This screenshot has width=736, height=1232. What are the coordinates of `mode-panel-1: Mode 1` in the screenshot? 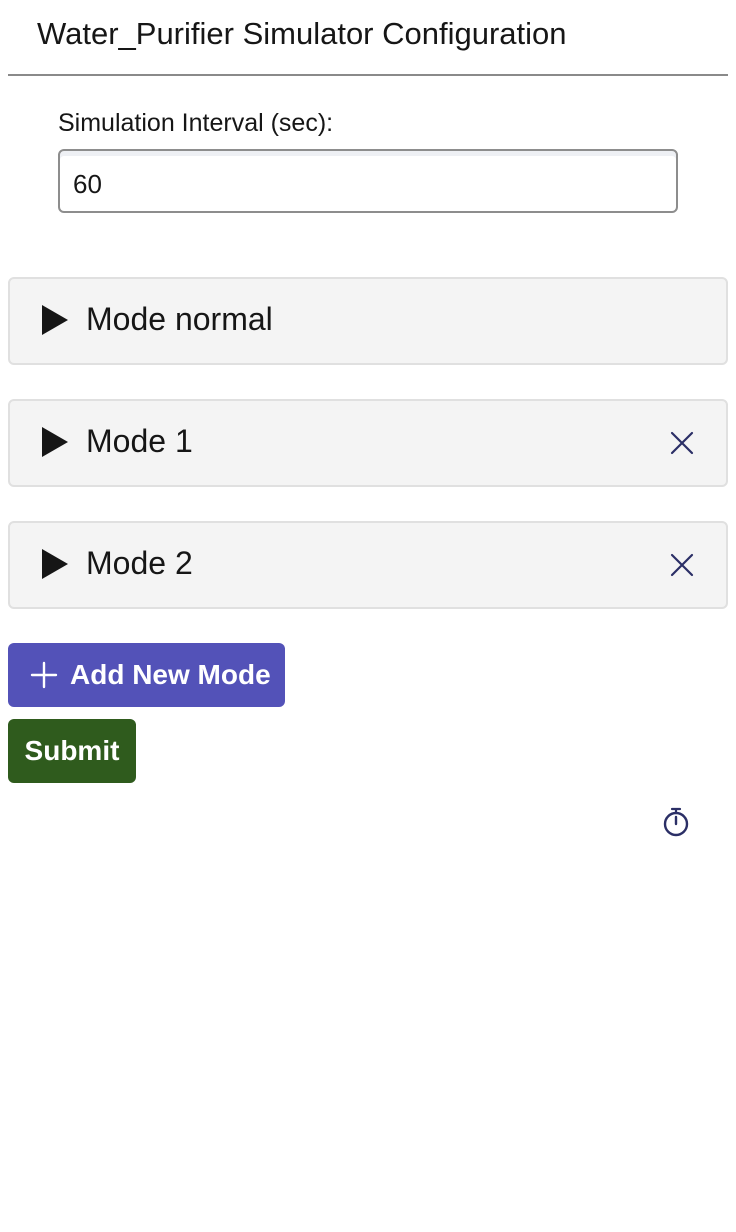 It's located at (368, 443).